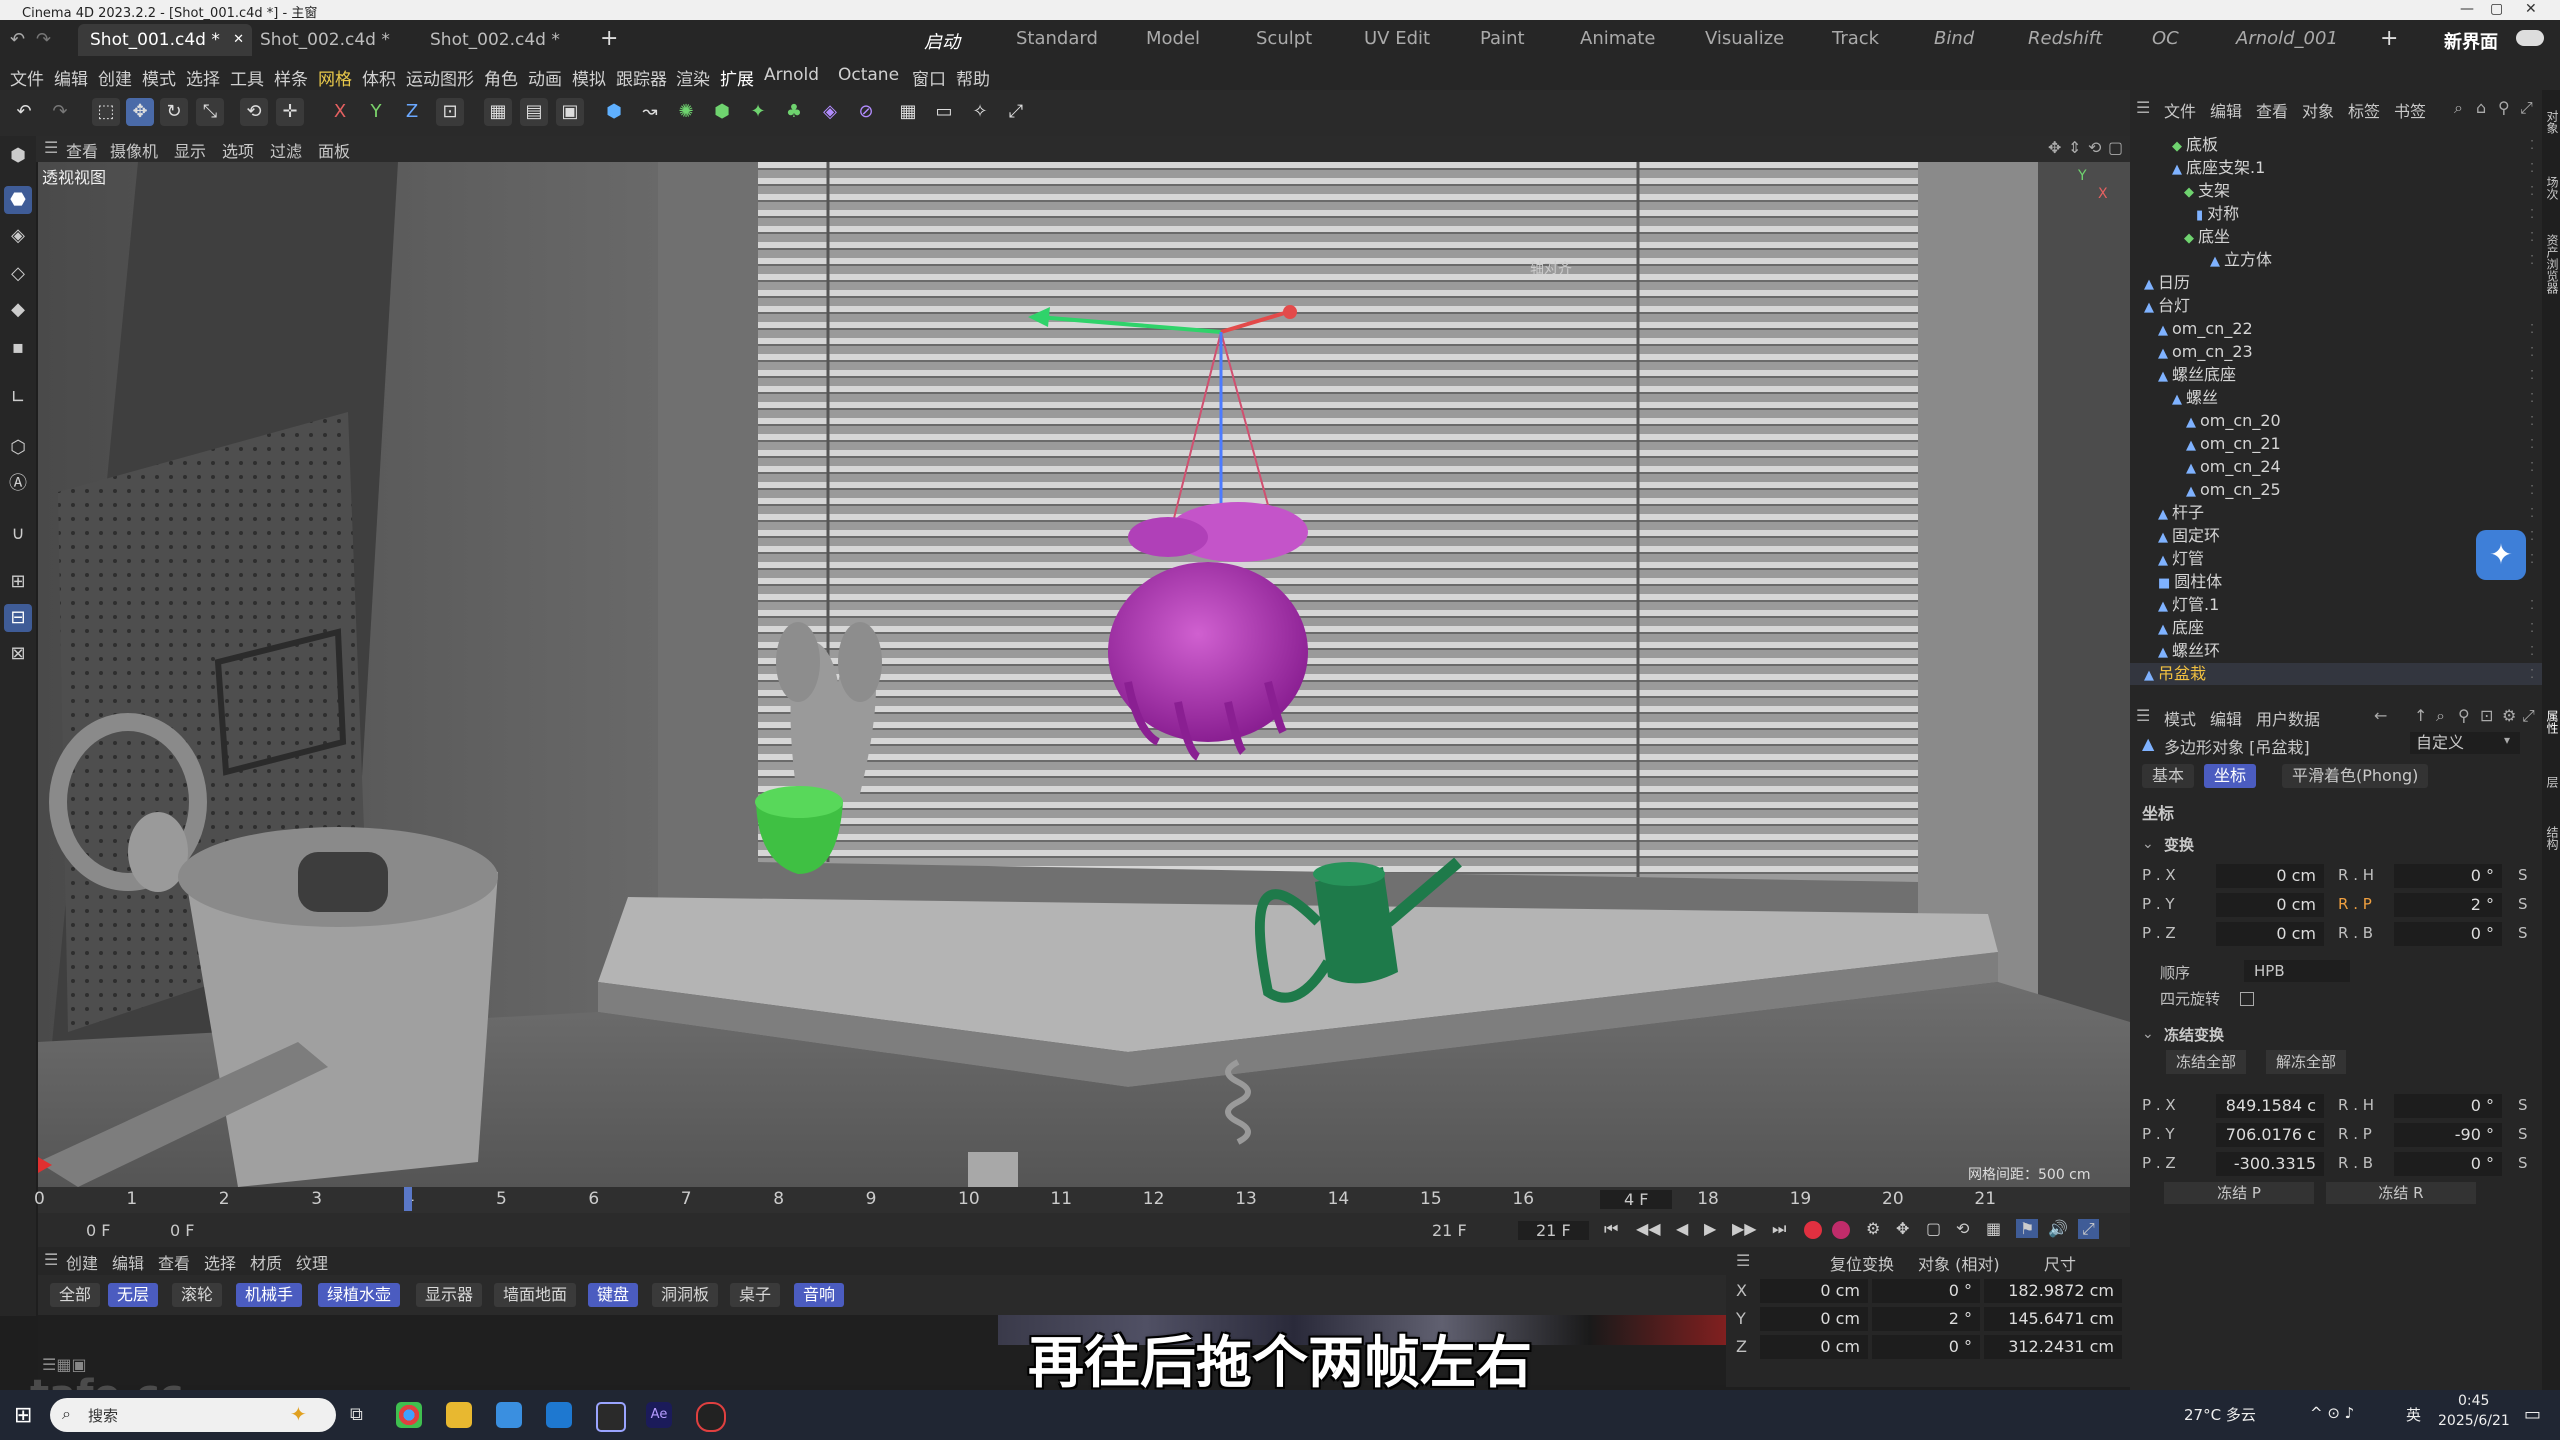 Image resolution: width=2560 pixels, height=1440 pixels. What do you see at coordinates (1954, 38) in the screenshot?
I see `layout-bind: Bind` at bounding box center [1954, 38].